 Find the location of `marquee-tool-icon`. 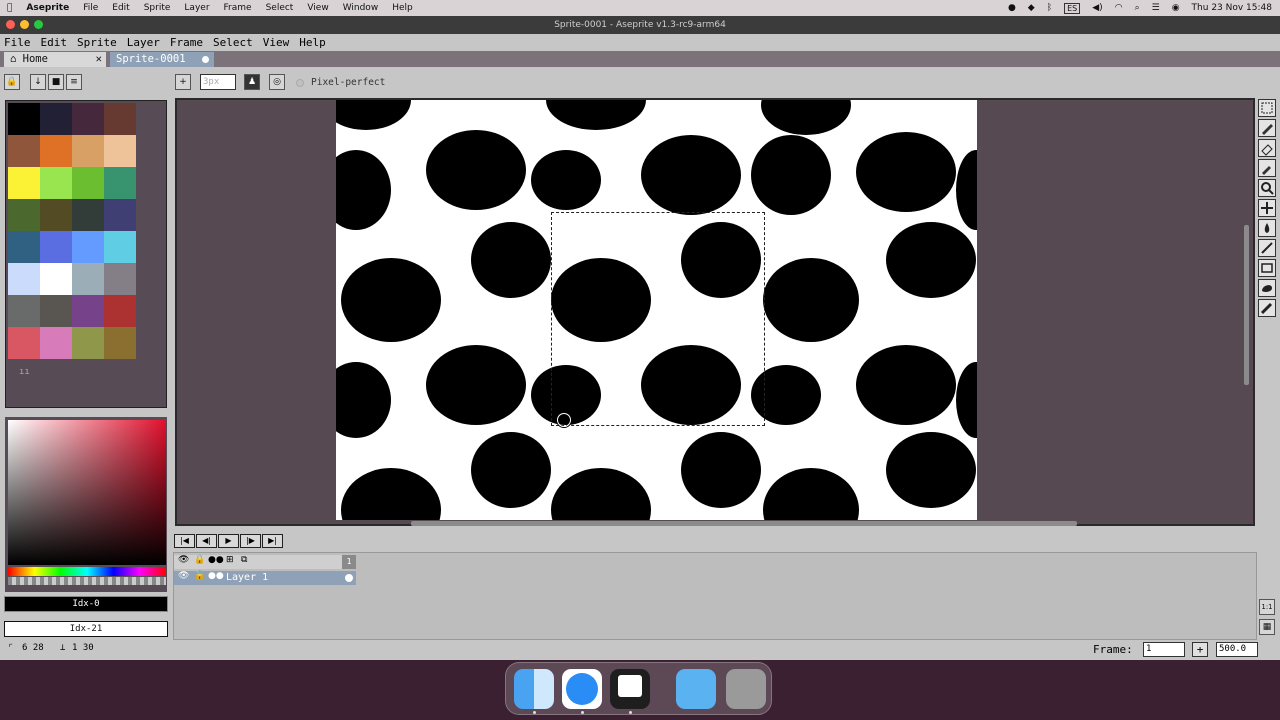

marquee-tool-icon is located at coordinates (1267, 108).